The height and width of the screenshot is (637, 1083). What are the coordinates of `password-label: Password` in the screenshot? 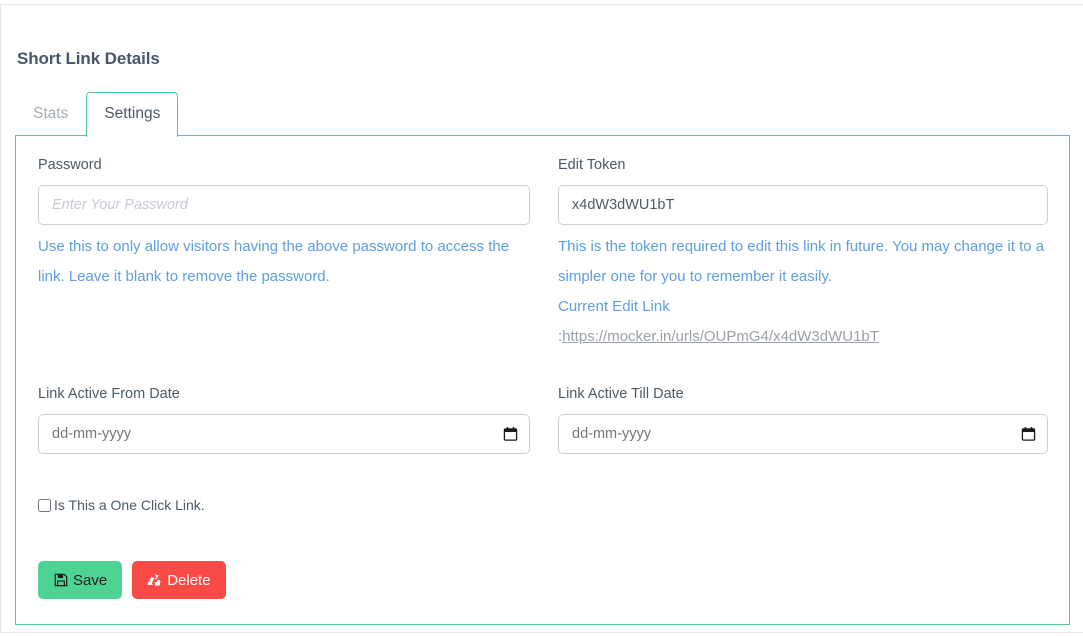 It's located at (70, 165).